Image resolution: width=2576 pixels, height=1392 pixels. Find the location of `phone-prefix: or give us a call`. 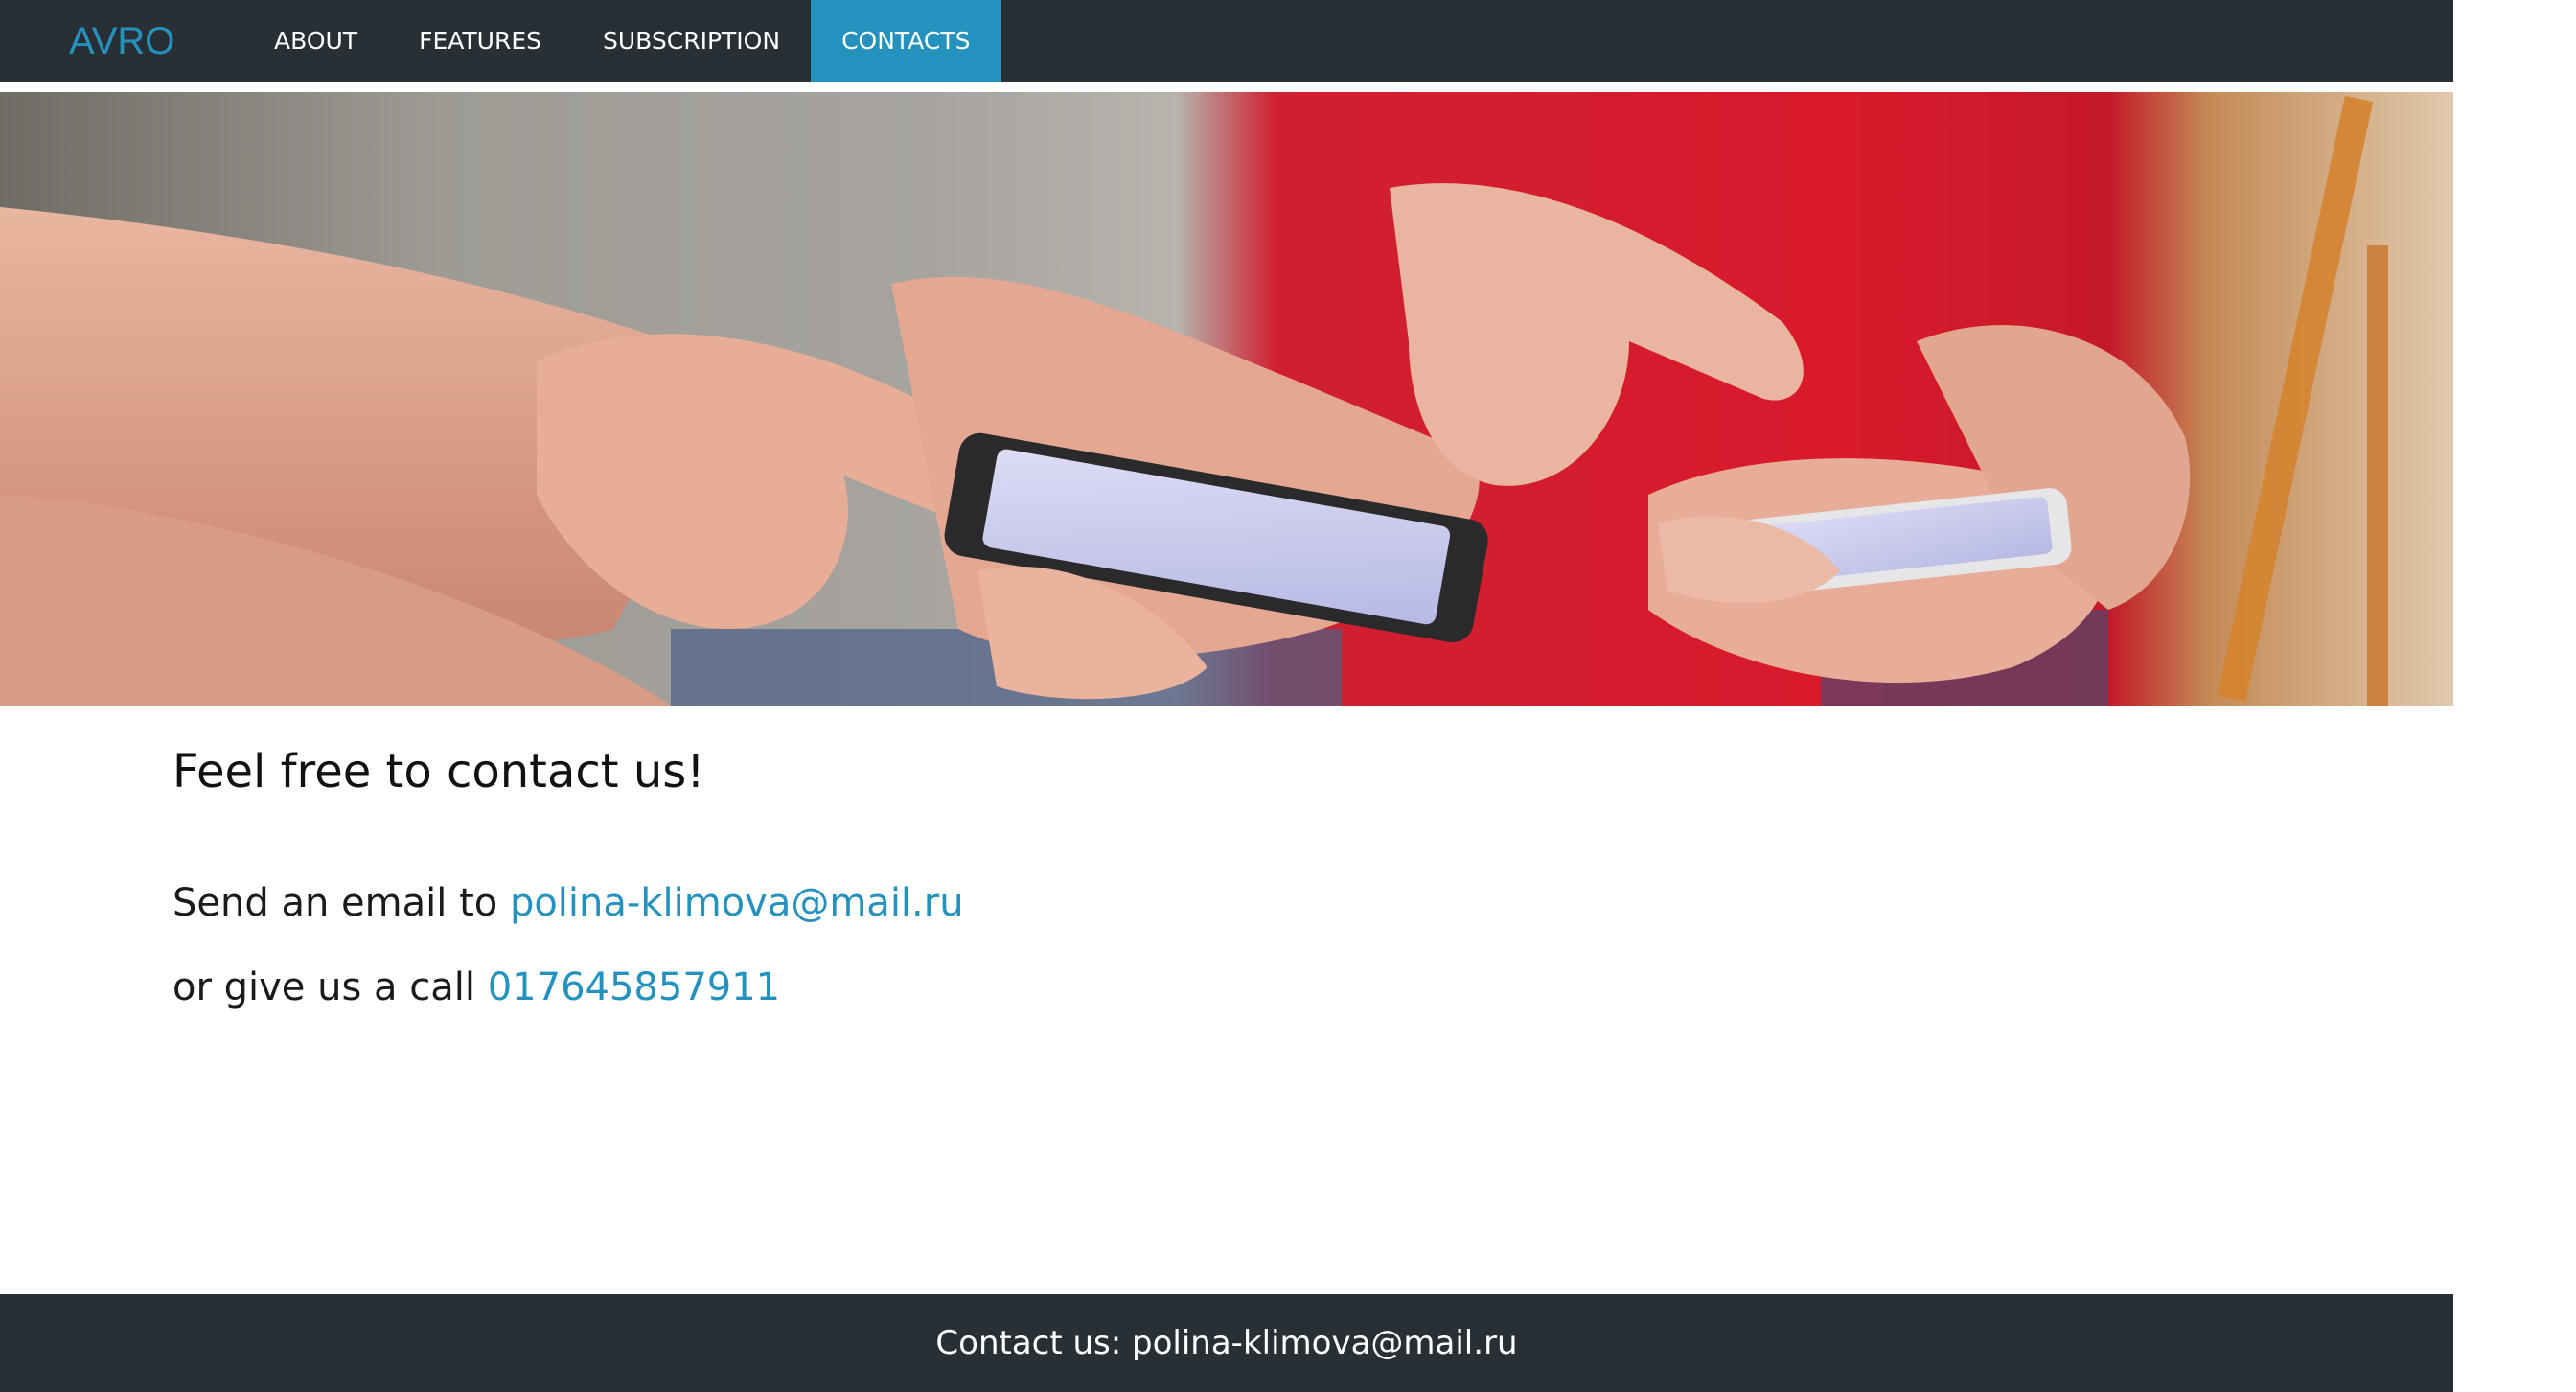

phone-prefix: or give us a call is located at coordinates (330, 987).